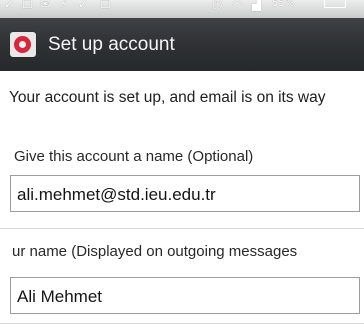  What do you see at coordinates (23, 44) in the screenshot?
I see `email-app-icon` at bounding box center [23, 44].